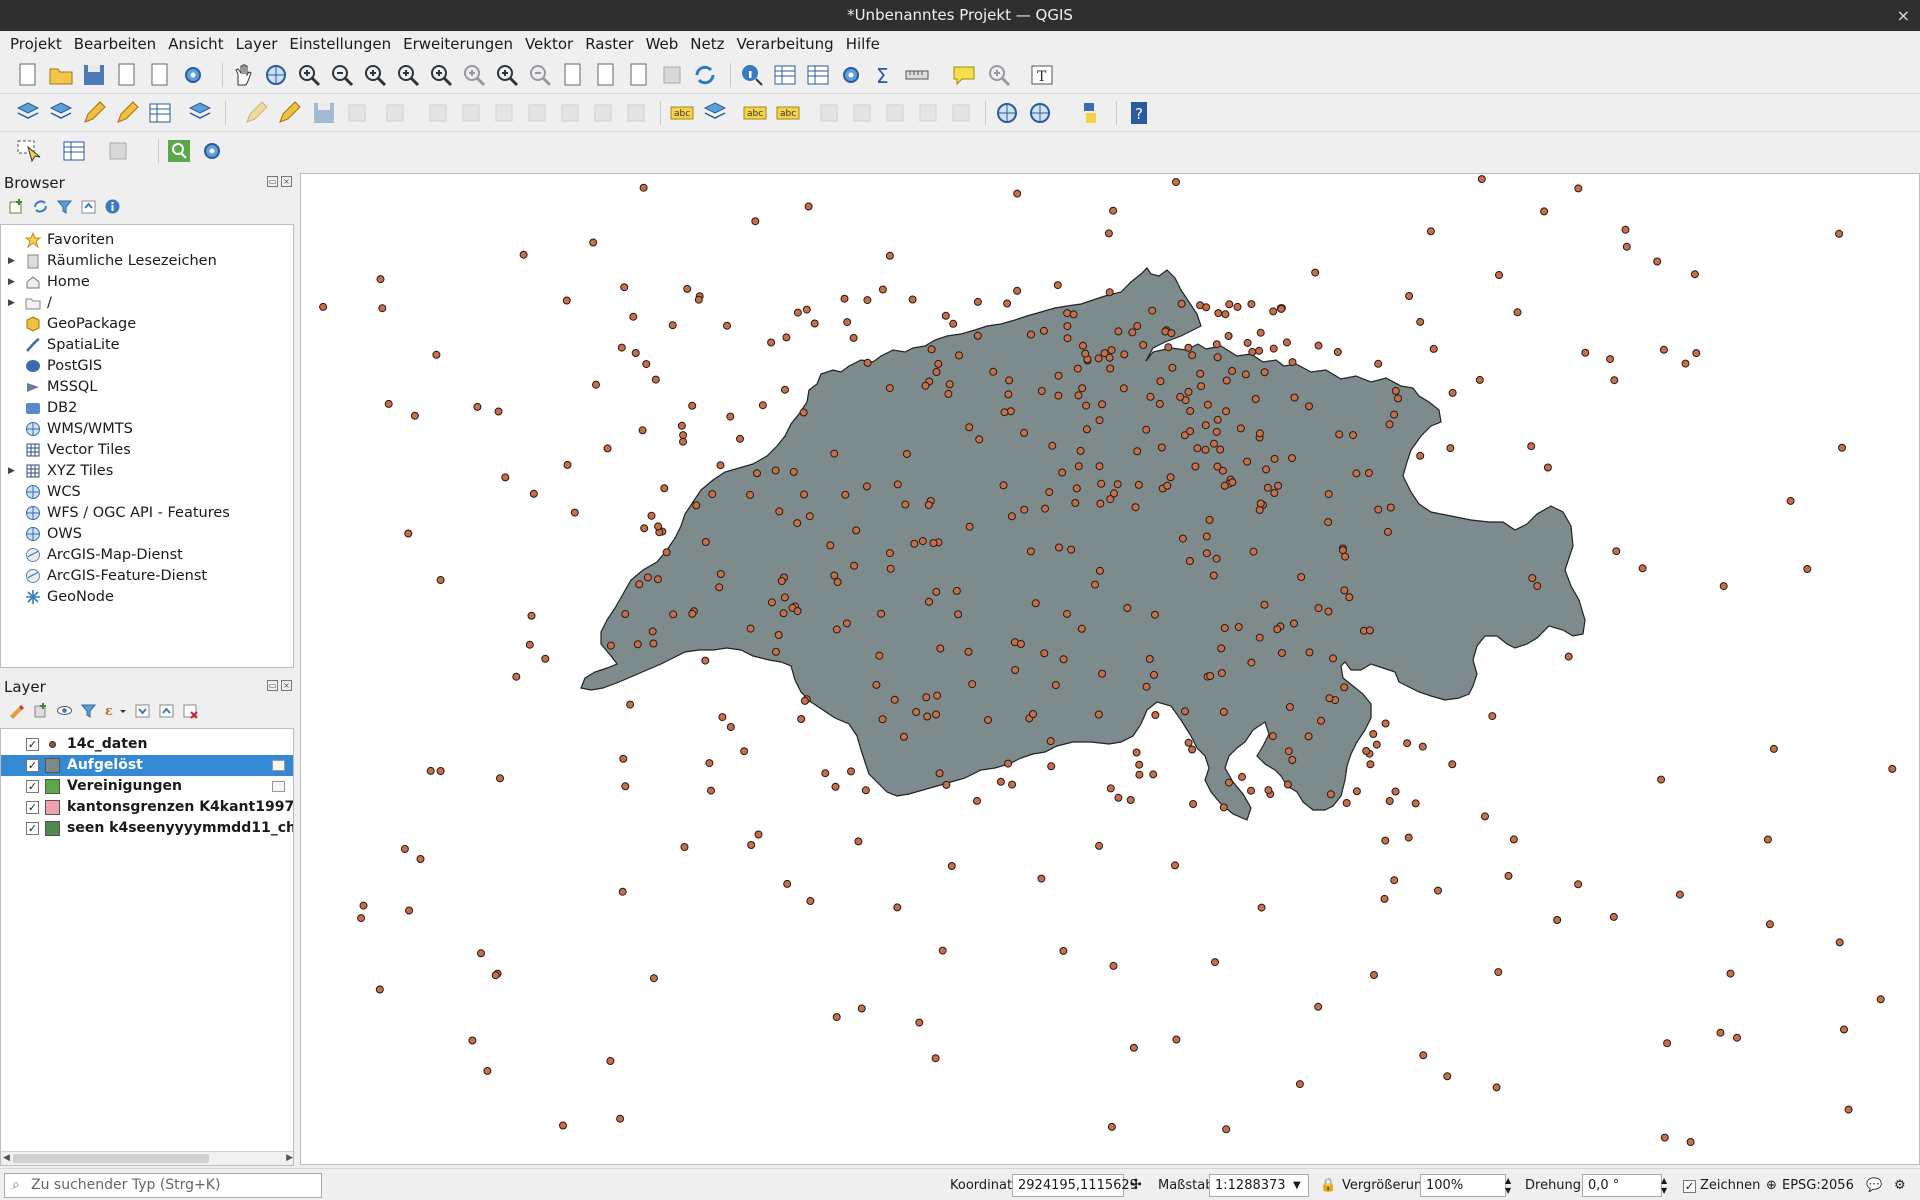  What do you see at coordinates (147, 344) in the screenshot?
I see `browser-item: SpatiaLite` at bounding box center [147, 344].